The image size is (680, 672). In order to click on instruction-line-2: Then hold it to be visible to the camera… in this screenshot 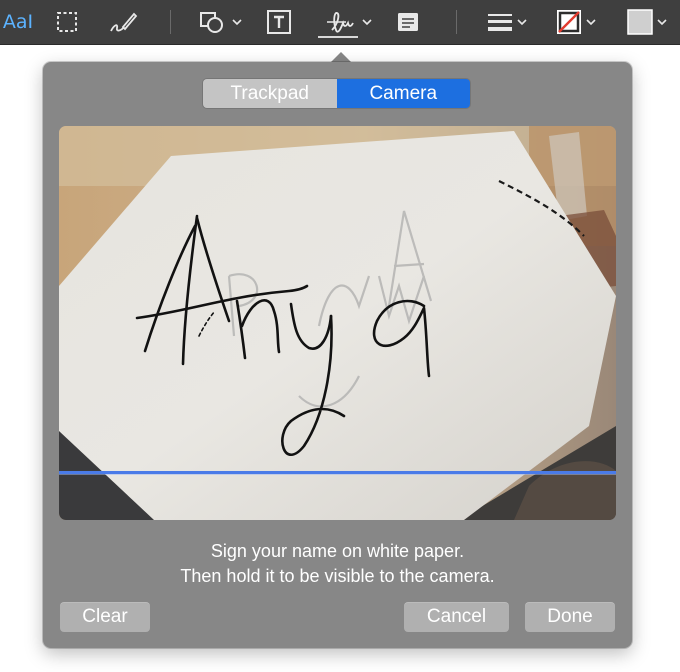, I will do `click(337, 576)`.